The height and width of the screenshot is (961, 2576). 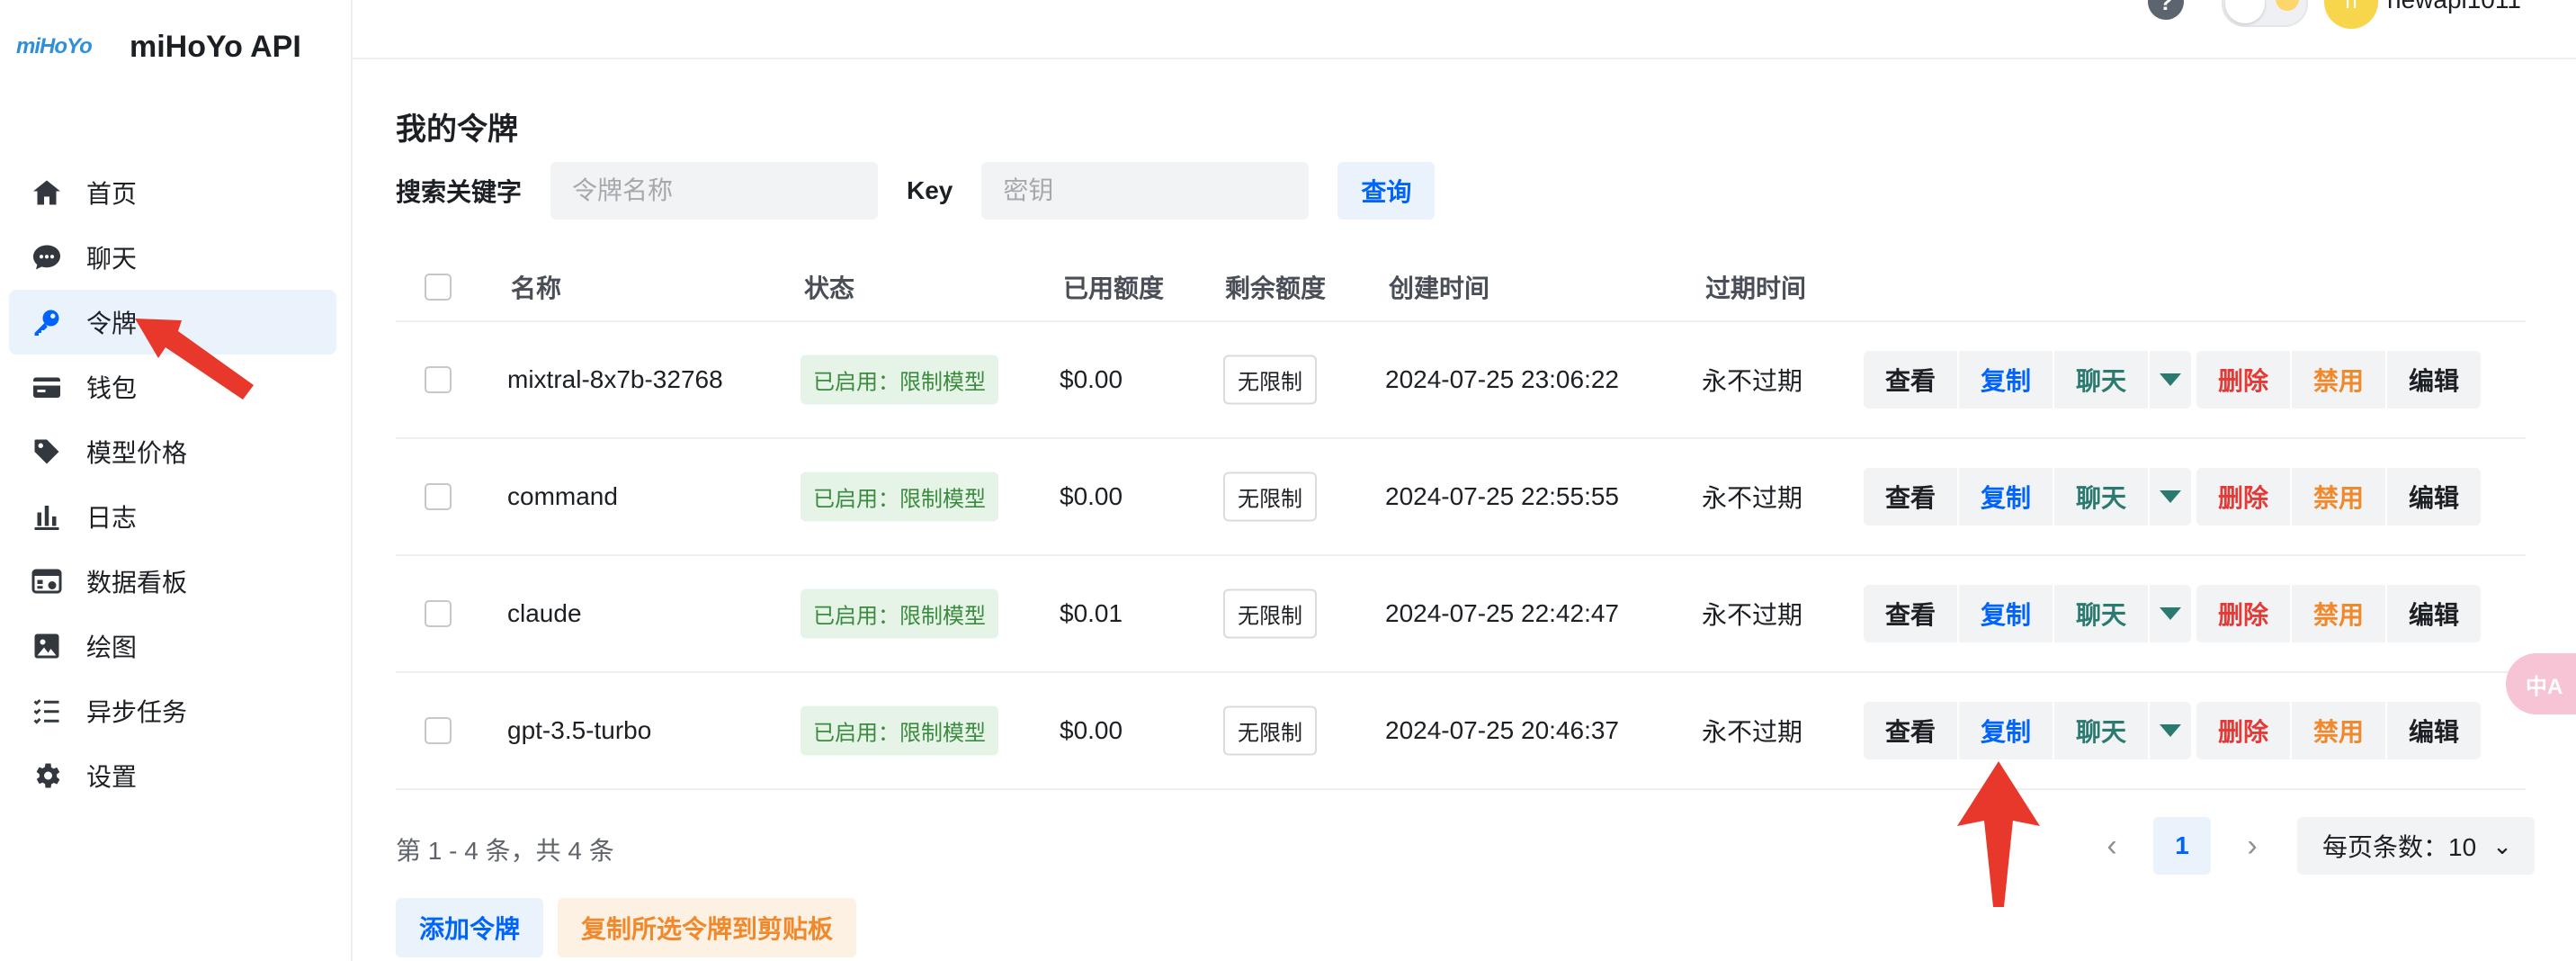 I want to click on sidebar-nav: 首页 聊天 令牌 钱包 模型价格 日志 数据看板 绘图 异步任务 设置, so click(x=172, y=484).